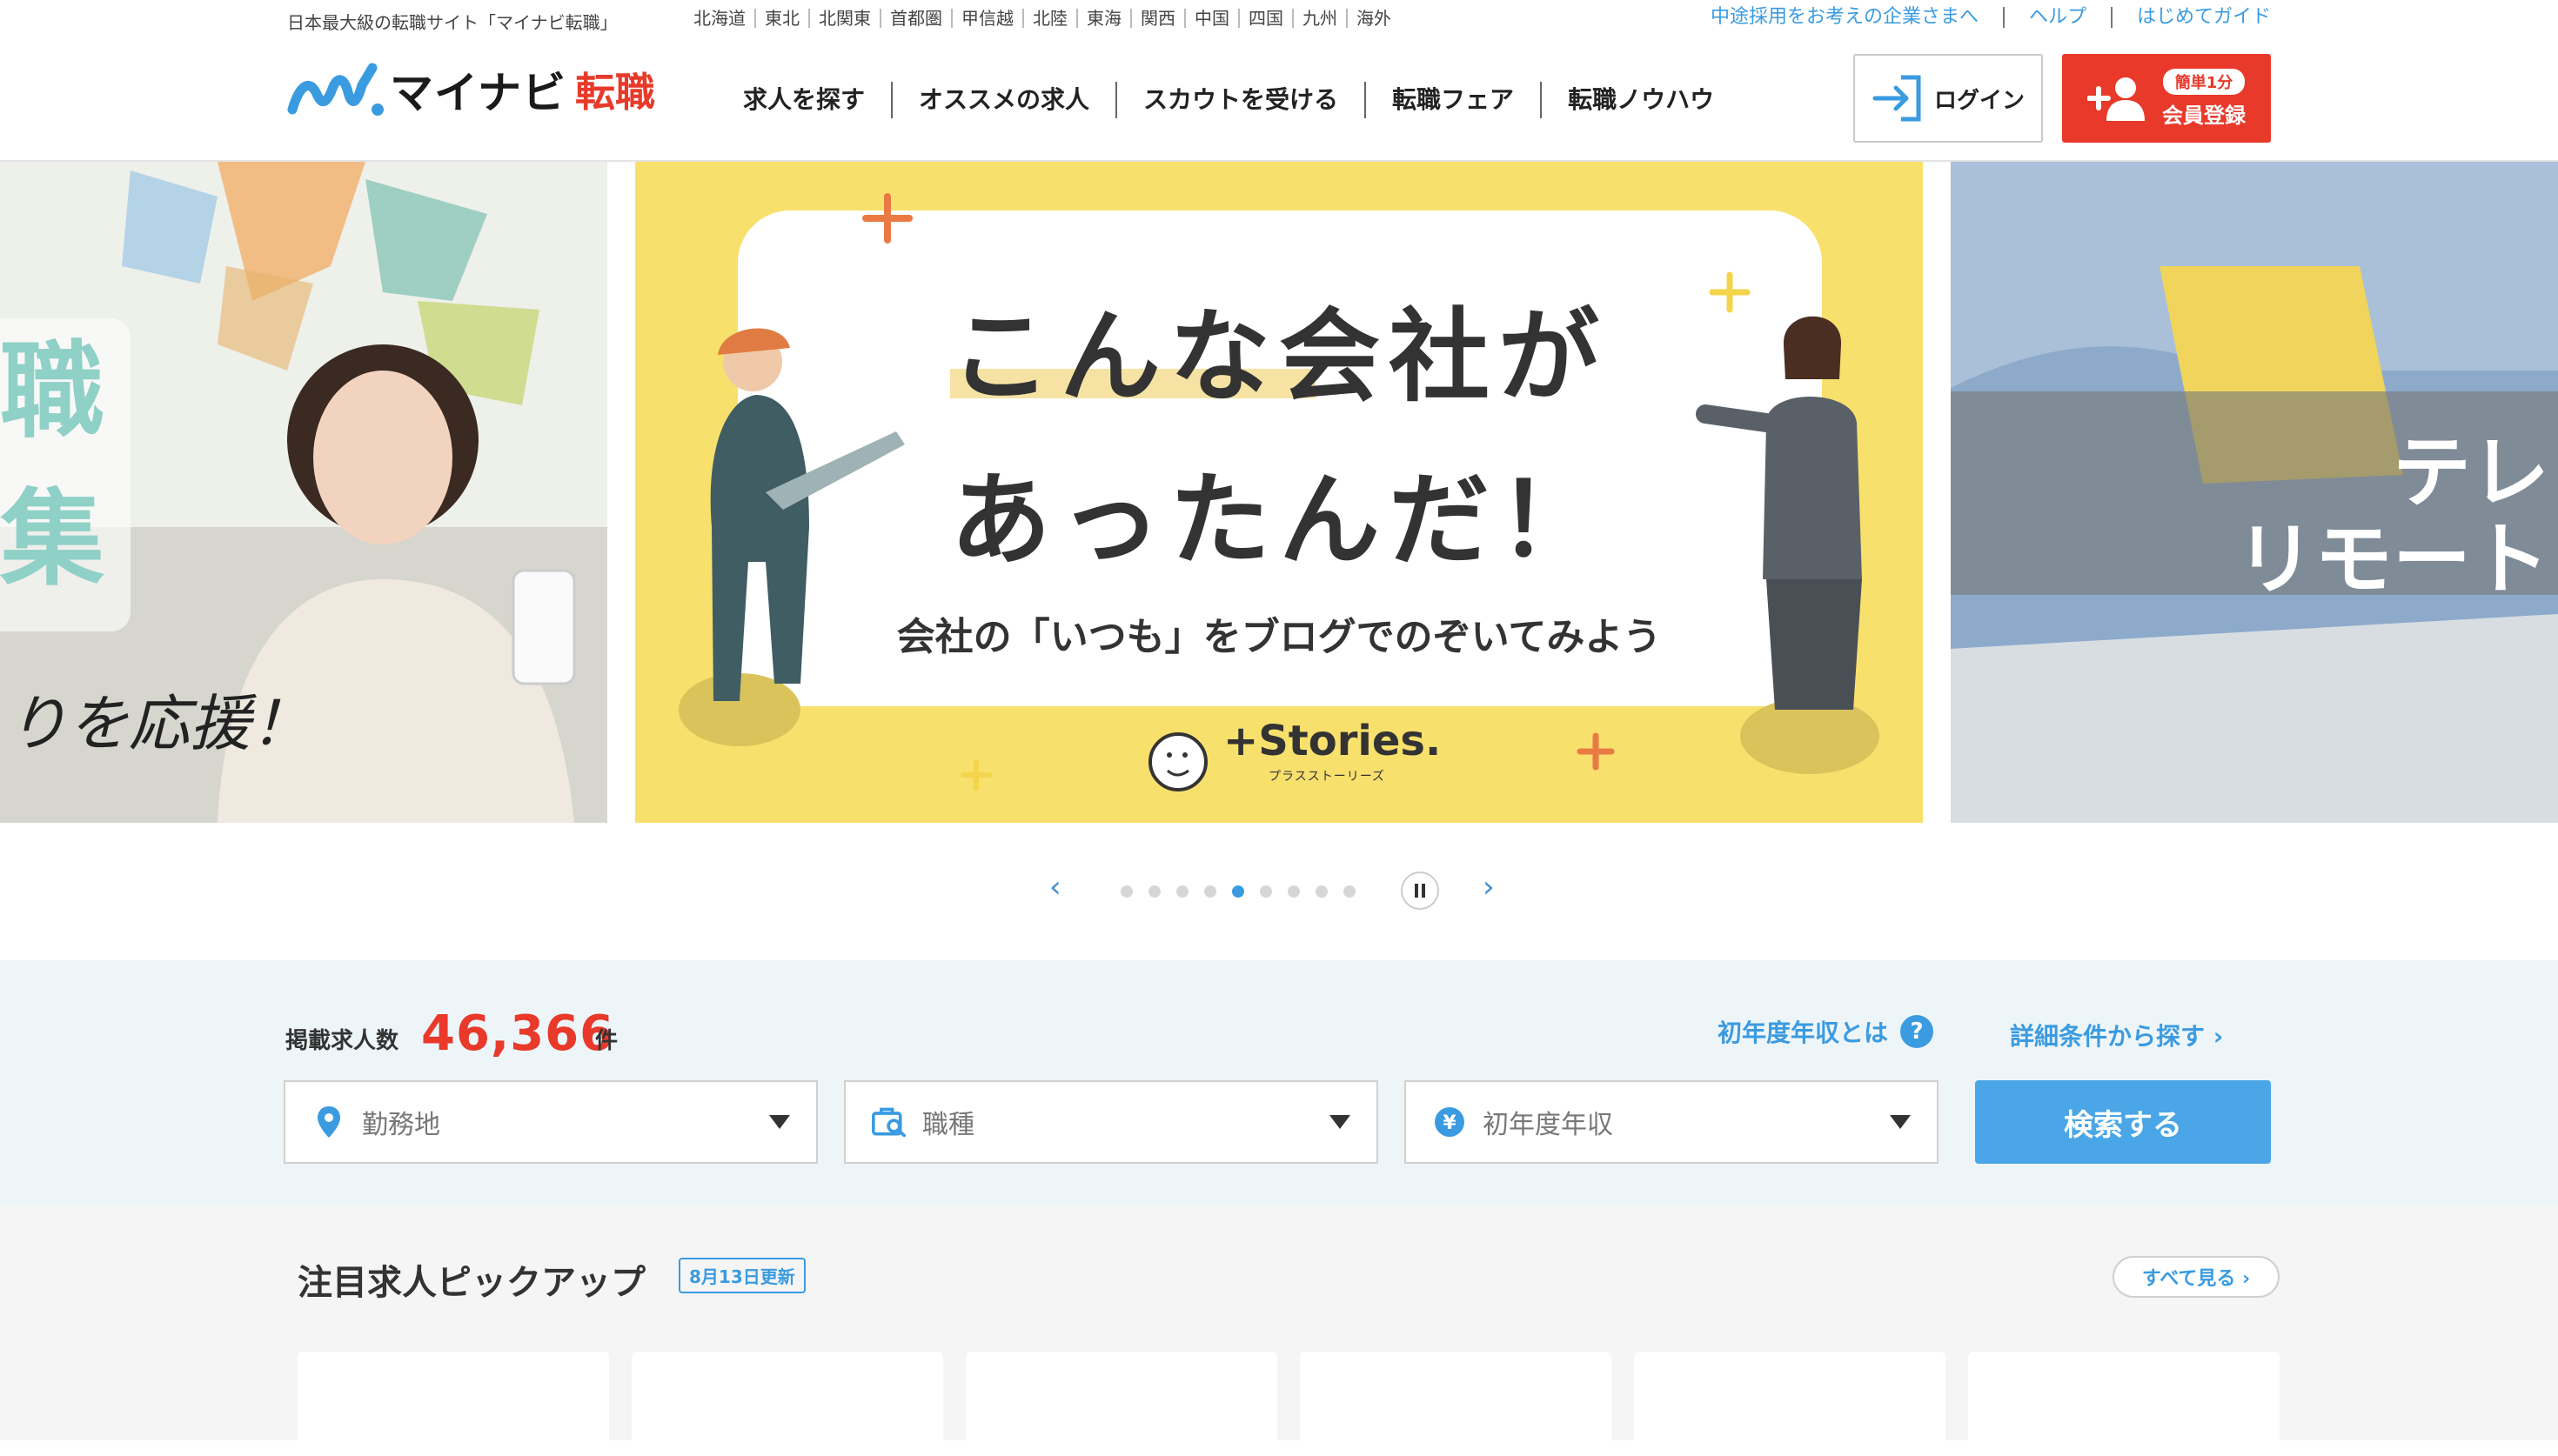  What do you see at coordinates (1327, 777) in the screenshot?
I see `stories-brand-kana: プラスストーリーズ` at bounding box center [1327, 777].